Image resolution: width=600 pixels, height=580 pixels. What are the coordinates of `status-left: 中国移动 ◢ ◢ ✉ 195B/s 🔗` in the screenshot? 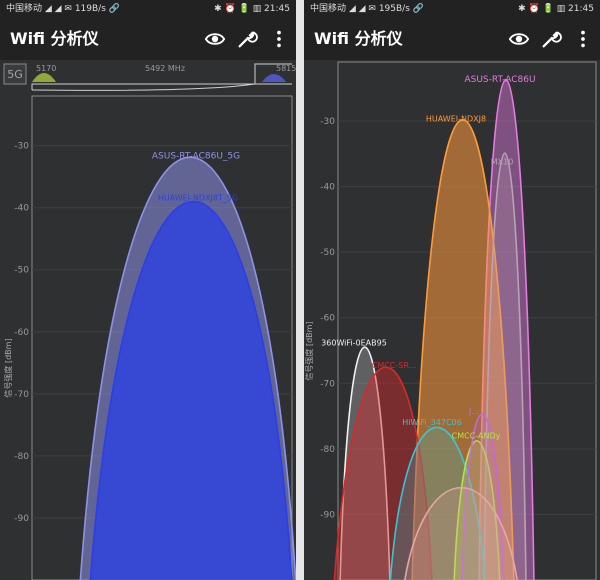 It's located at (367, 9).